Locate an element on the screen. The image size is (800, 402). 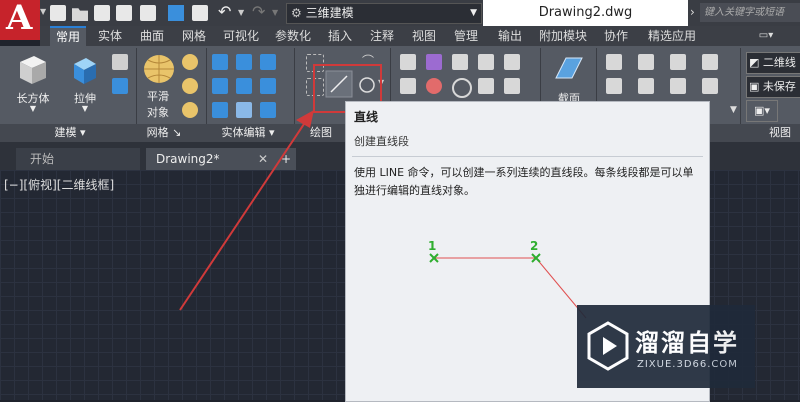
scale-icon is located at coordinates (486, 86).